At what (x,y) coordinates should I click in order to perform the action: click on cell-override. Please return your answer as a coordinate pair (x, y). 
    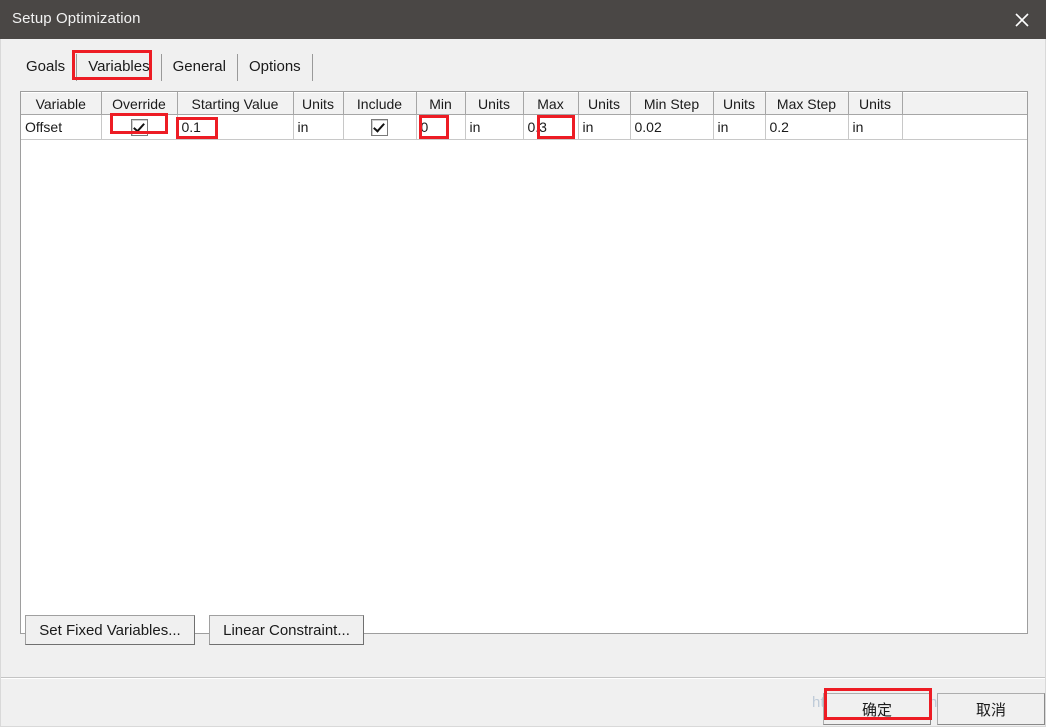
    Looking at the image, I should click on (139, 127).